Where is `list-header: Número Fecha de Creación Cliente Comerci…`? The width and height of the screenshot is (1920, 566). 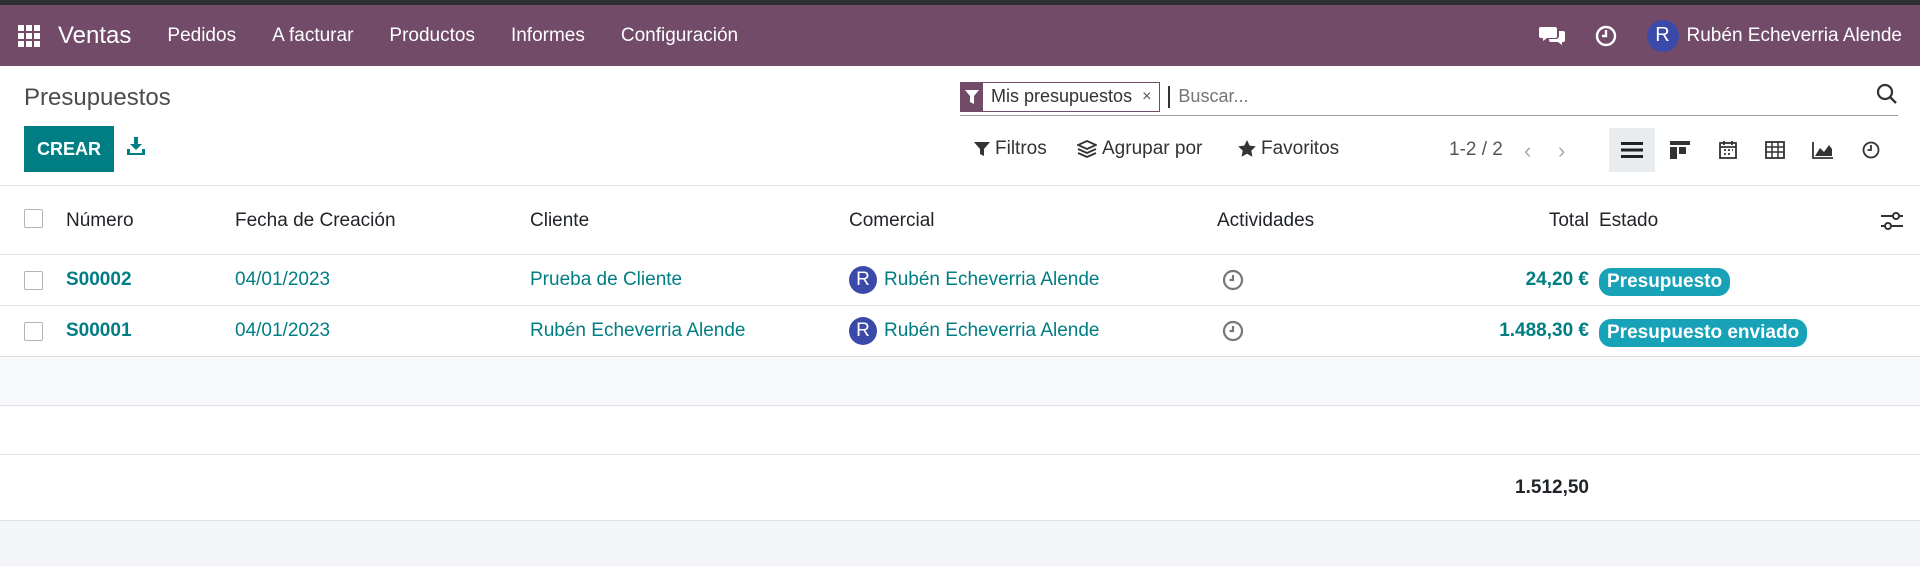
list-header: Número Fecha de Creación Cliente Comerci… is located at coordinates (960, 220).